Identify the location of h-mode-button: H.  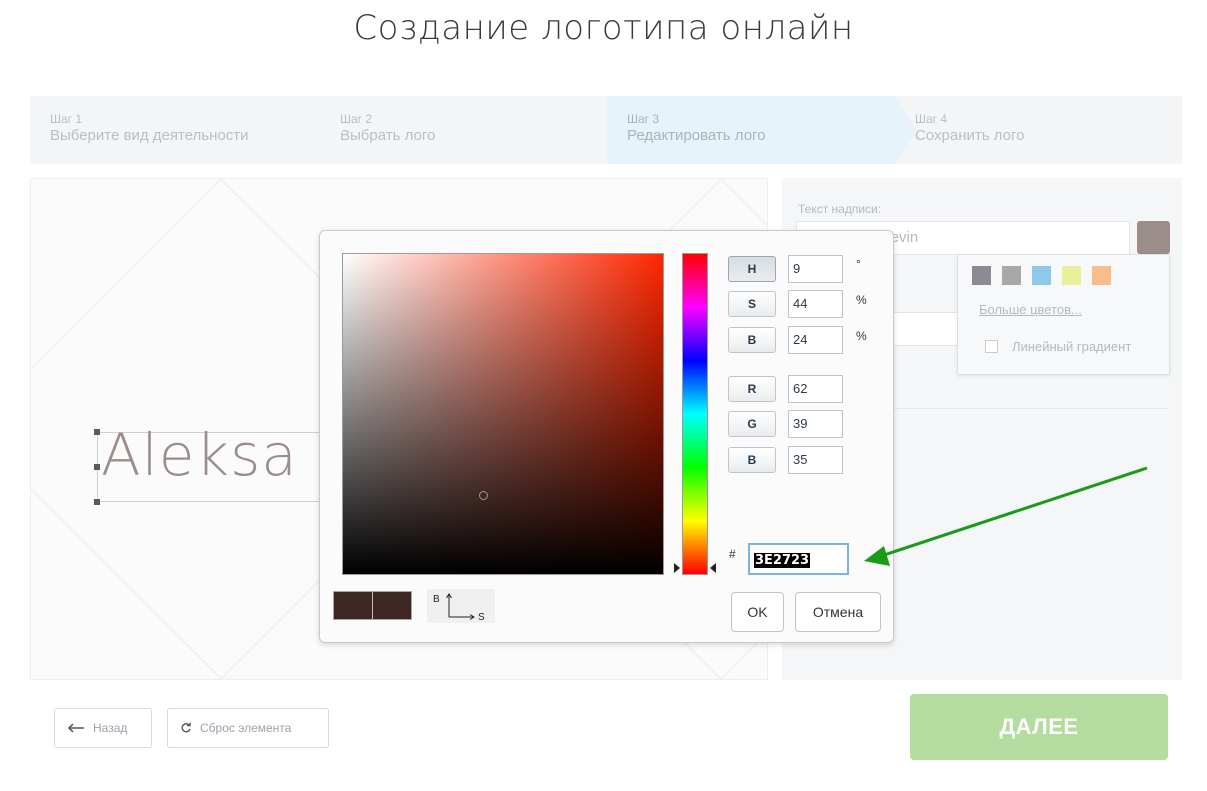
(752, 269).